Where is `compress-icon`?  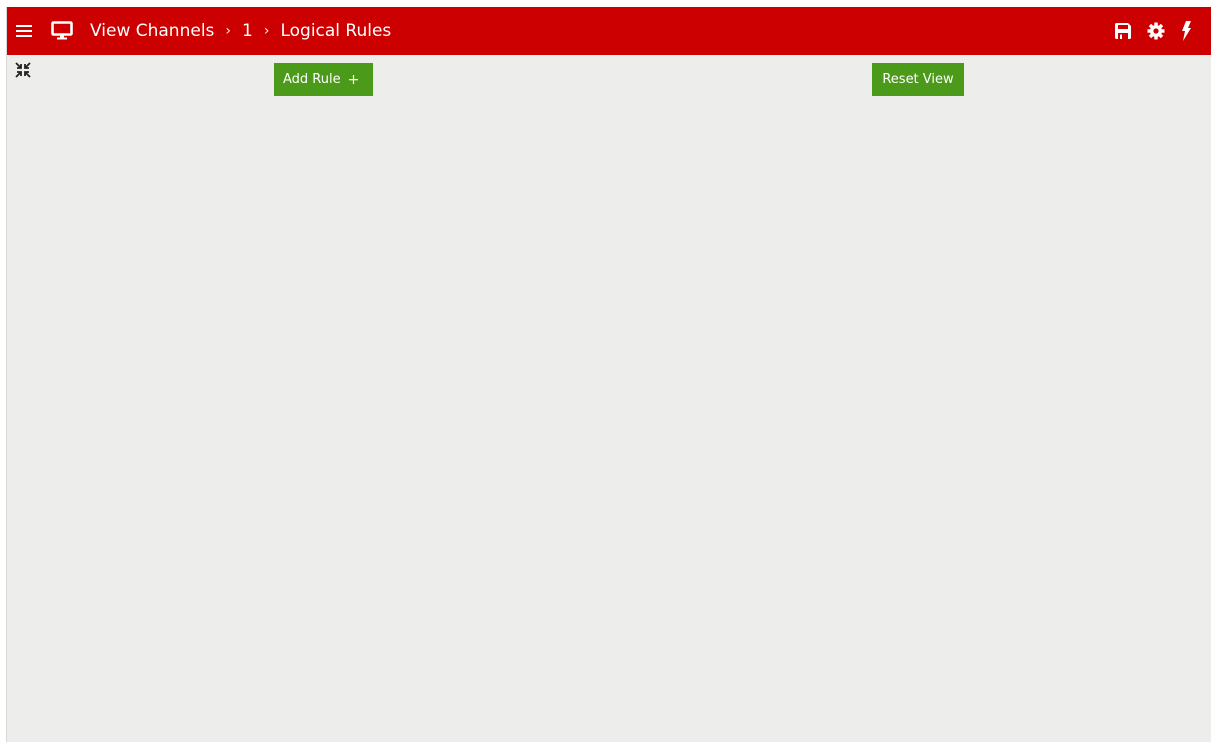
compress-icon is located at coordinates (23, 70).